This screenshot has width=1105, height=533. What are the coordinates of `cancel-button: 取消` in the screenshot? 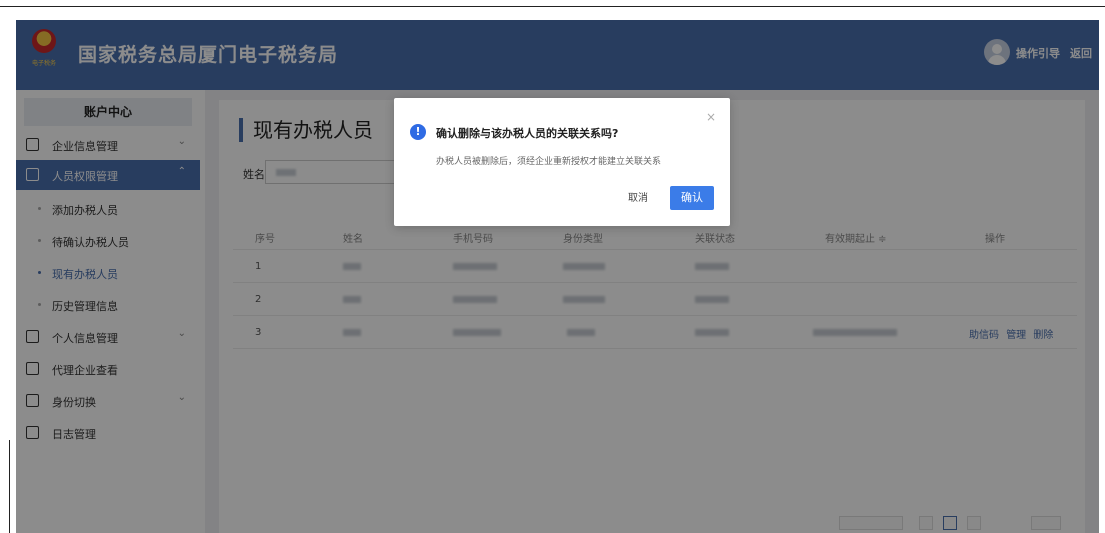 It's located at (638, 199).